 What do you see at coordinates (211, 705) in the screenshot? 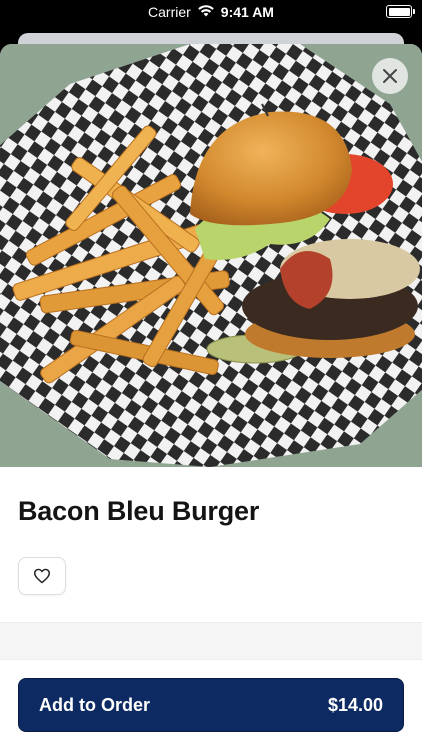
I see `add-to-order-button: Add to Order $14.00` at bounding box center [211, 705].